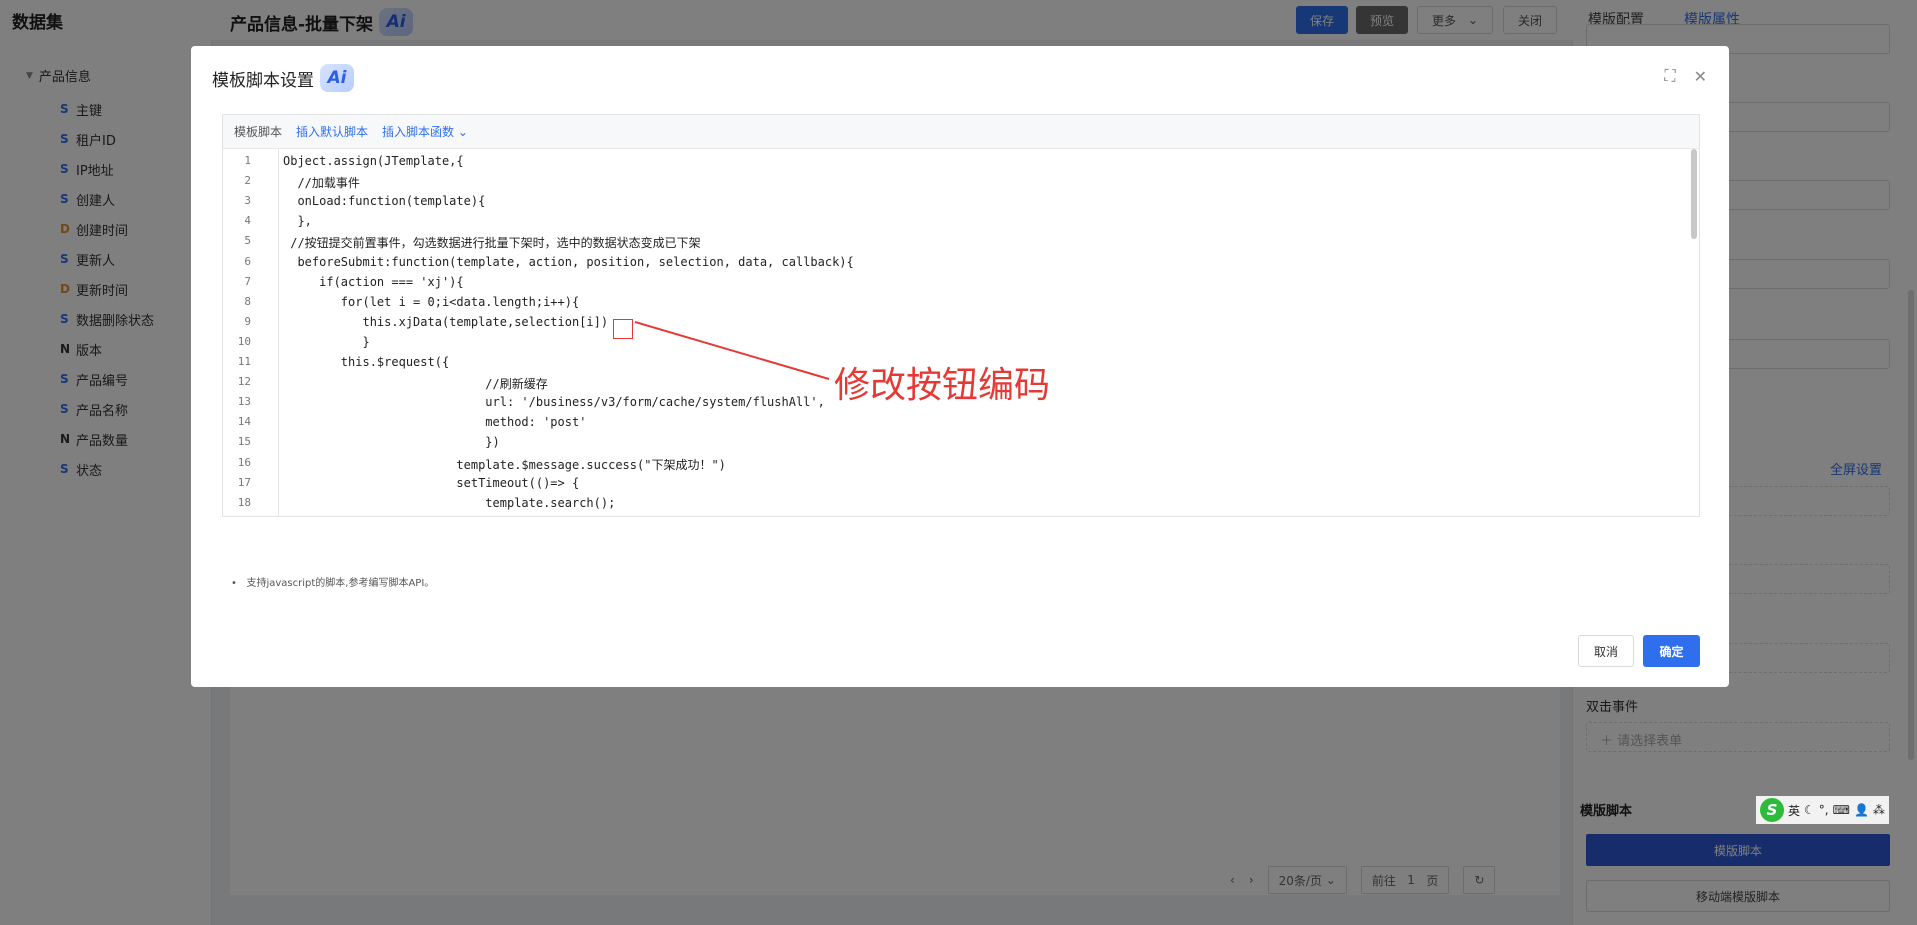 The image size is (1917, 925). What do you see at coordinates (1861, 810) in the screenshot?
I see `user-icon: 👤` at bounding box center [1861, 810].